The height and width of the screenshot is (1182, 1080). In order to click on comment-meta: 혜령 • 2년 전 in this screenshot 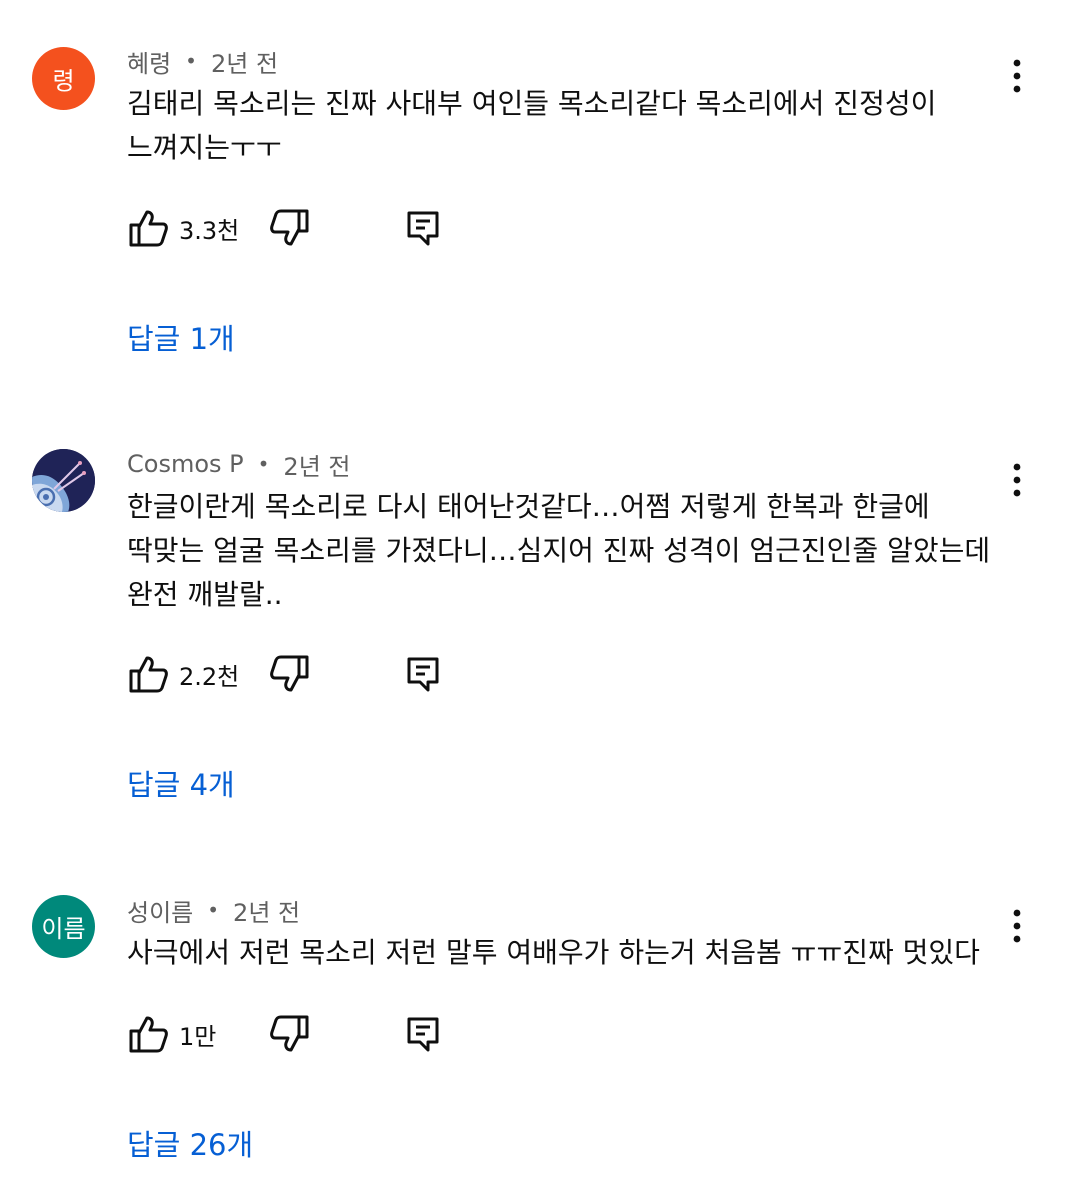, I will do `click(202, 61)`.